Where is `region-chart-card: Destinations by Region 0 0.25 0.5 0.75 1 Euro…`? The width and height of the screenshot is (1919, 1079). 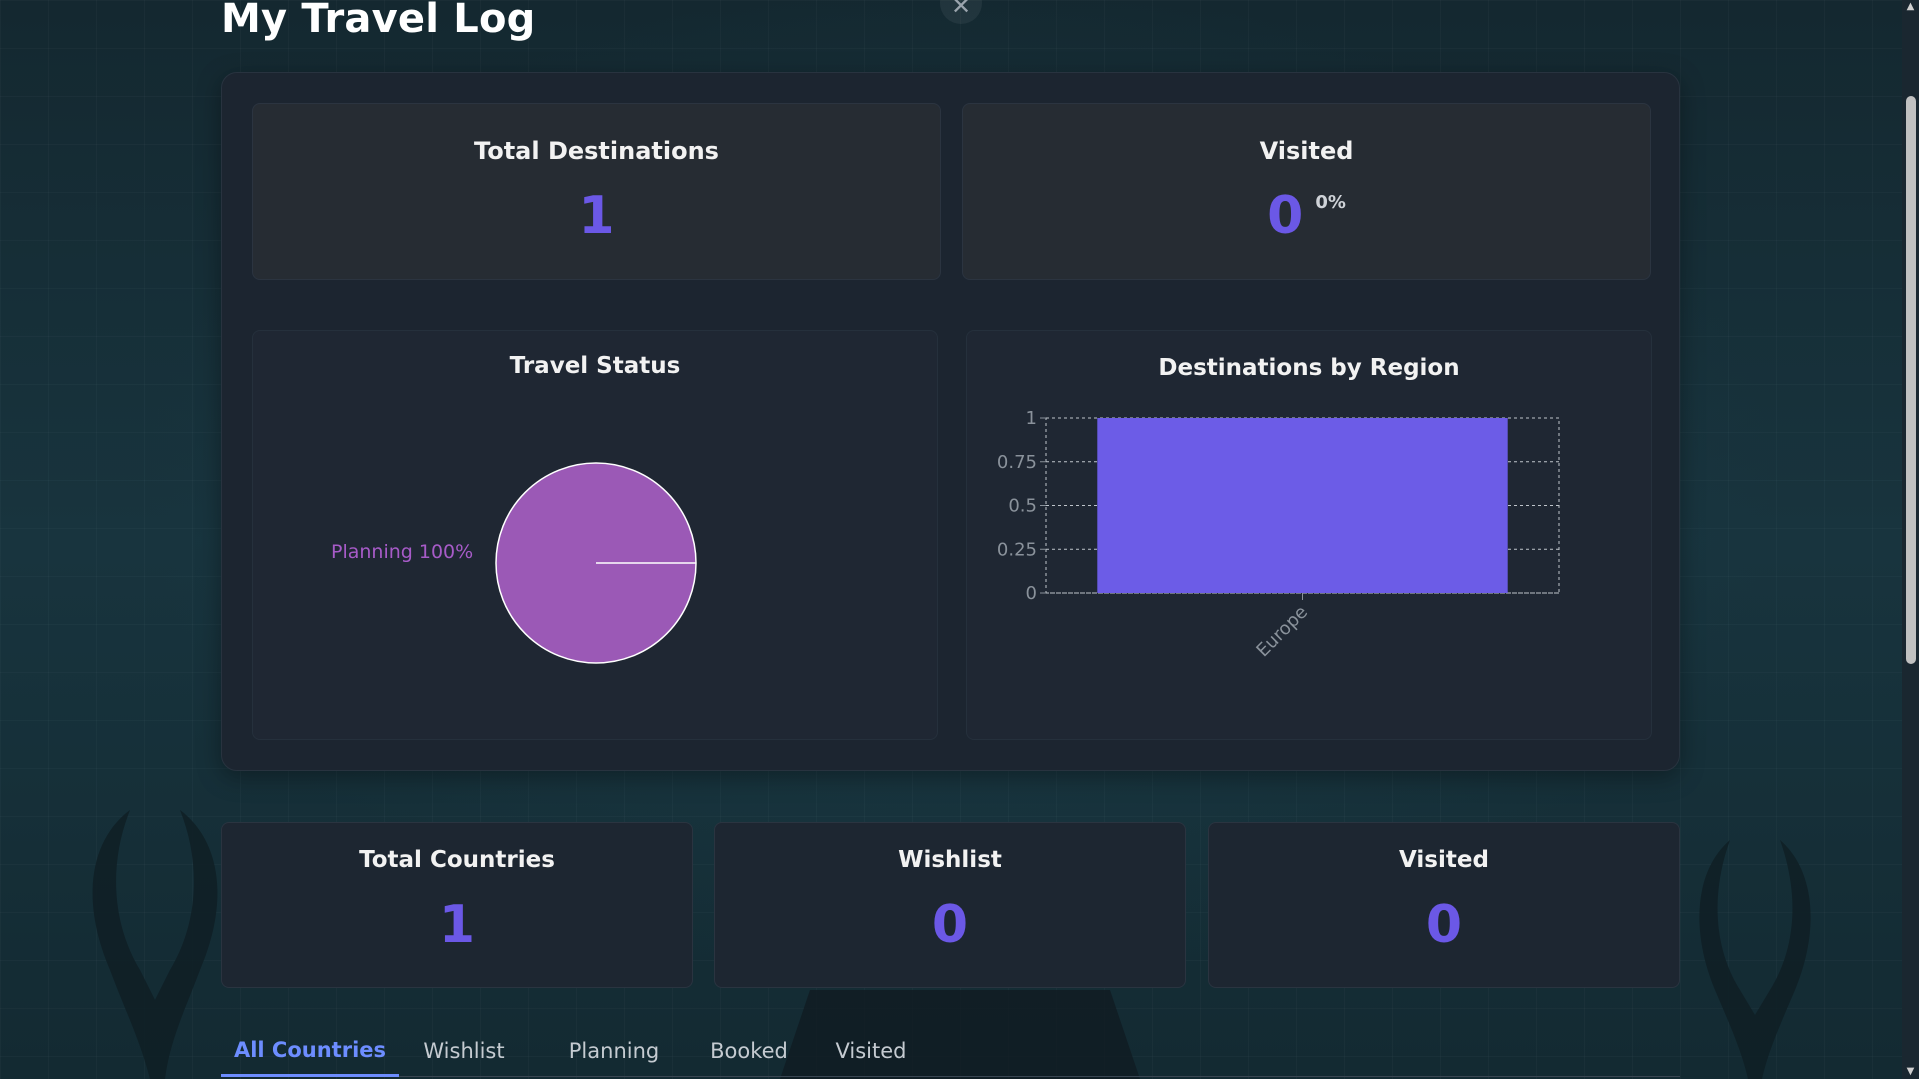 region-chart-card: Destinations by Region 0 0.25 0.5 0.75 1 Euro… is located at coordinates (1309, 535).